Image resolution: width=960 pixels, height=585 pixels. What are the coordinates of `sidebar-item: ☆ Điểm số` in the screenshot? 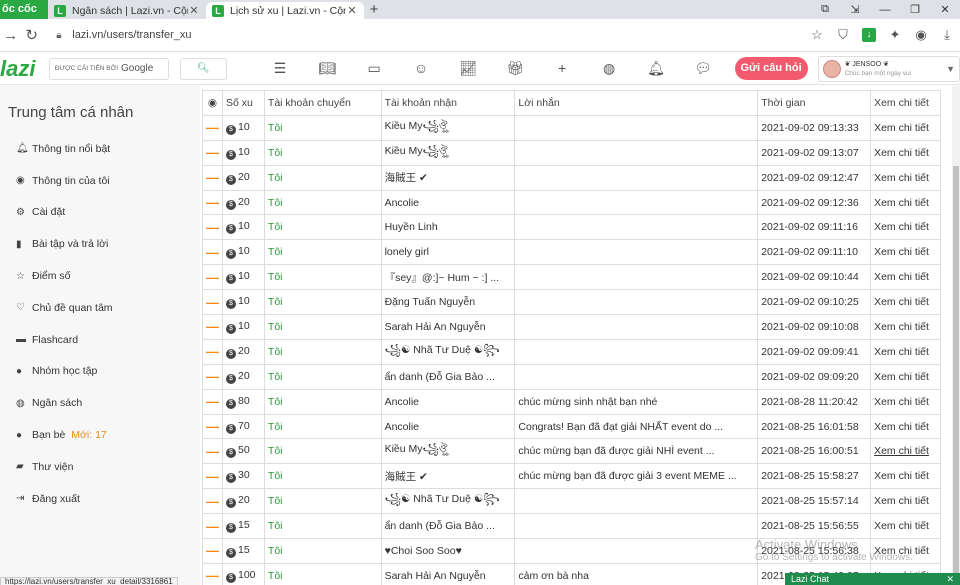 It's located at (100, 276).